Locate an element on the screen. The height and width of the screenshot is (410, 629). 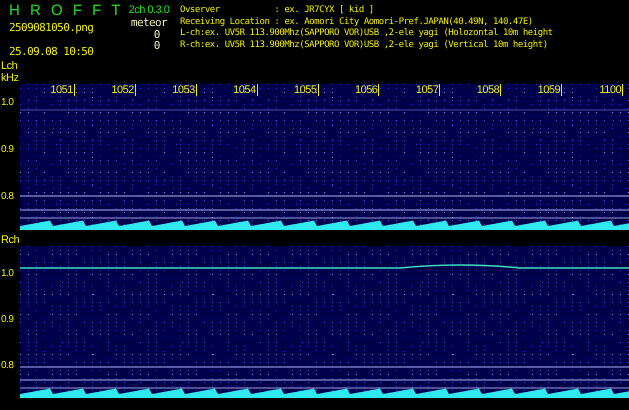
time-label: 1057 is located at coordinates (428, 90).